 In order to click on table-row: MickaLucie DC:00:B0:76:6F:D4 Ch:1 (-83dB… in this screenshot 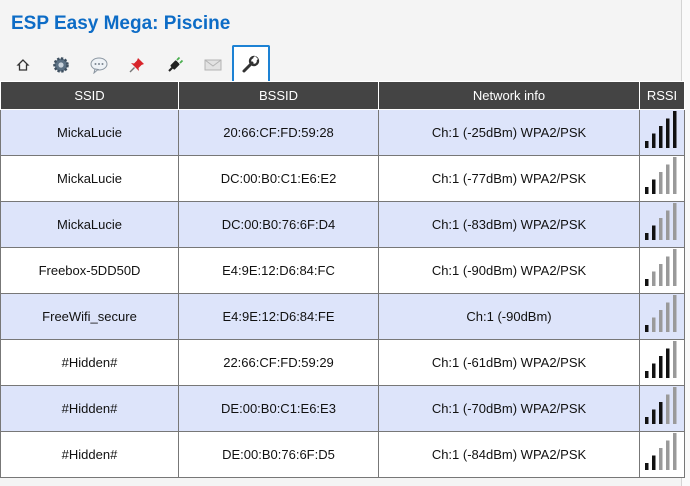, I will do `click(342, 224)`.